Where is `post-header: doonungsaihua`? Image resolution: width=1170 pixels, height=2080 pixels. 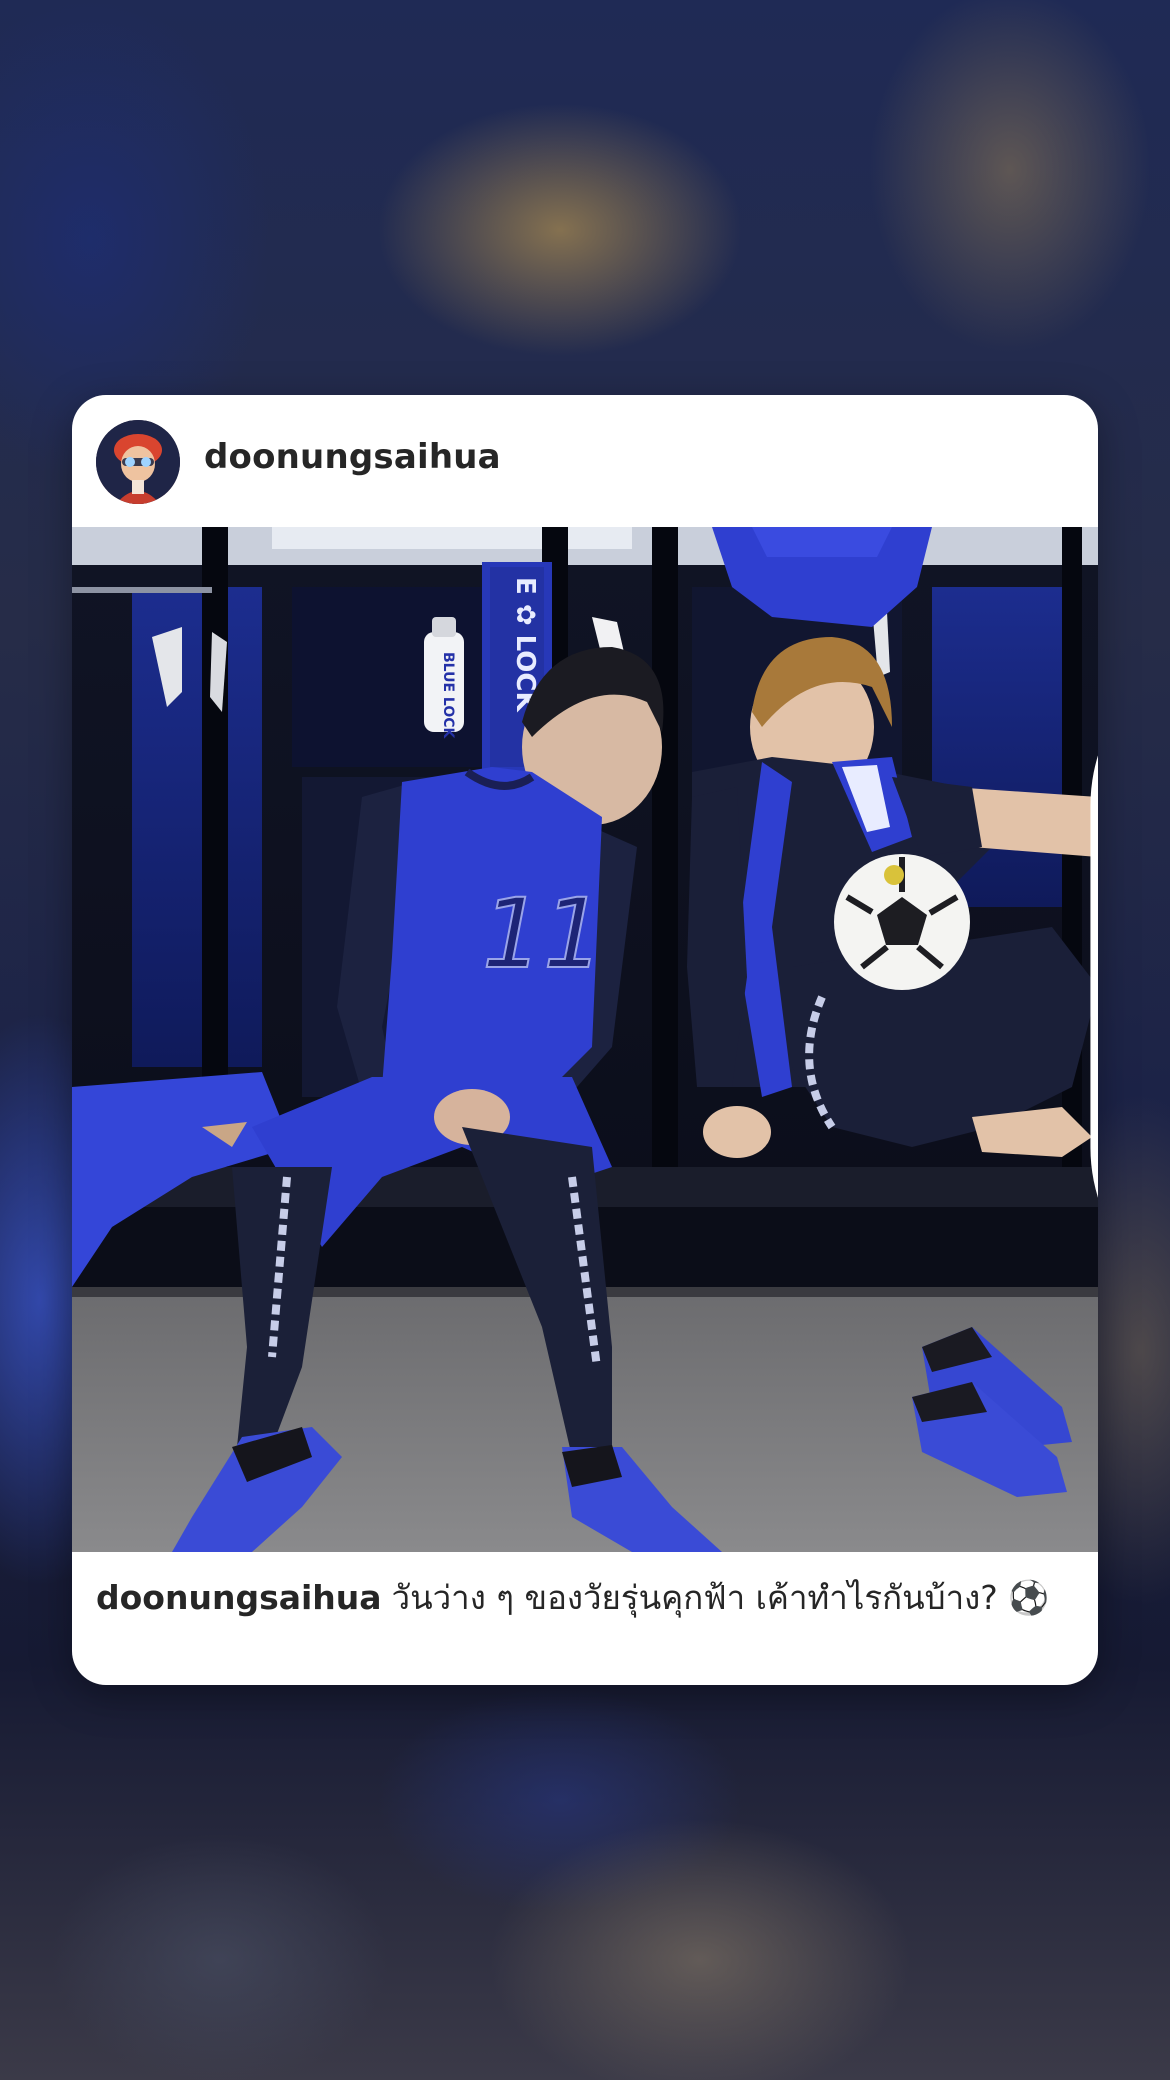 post-header: doonungsaihua is located at coordinates (585, 461).